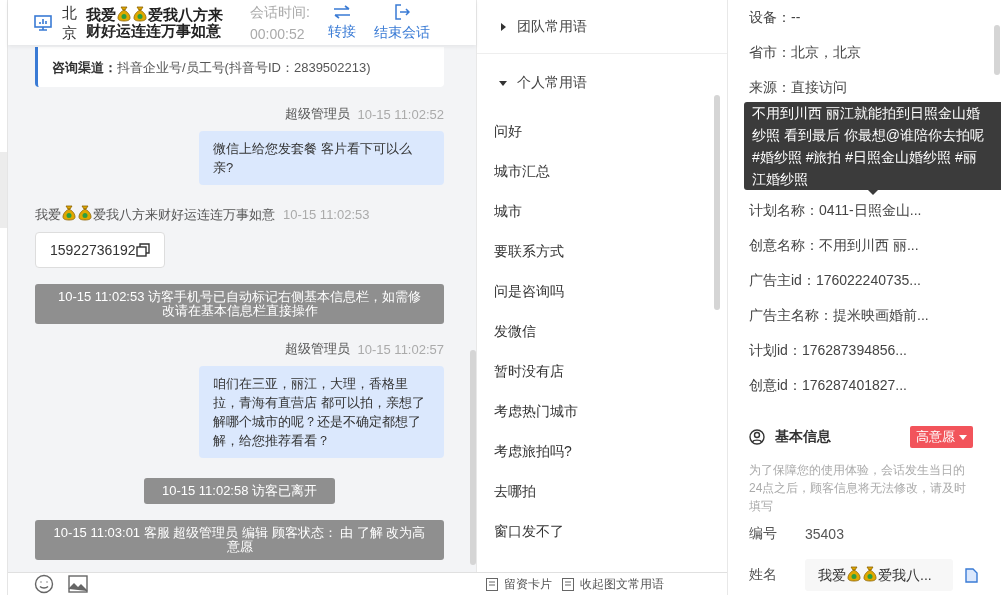 This screenshot has width=1001, height=595. Describe the element at coordinates (43, 22) in the screenshot. I see `monitor-icon` at that location.